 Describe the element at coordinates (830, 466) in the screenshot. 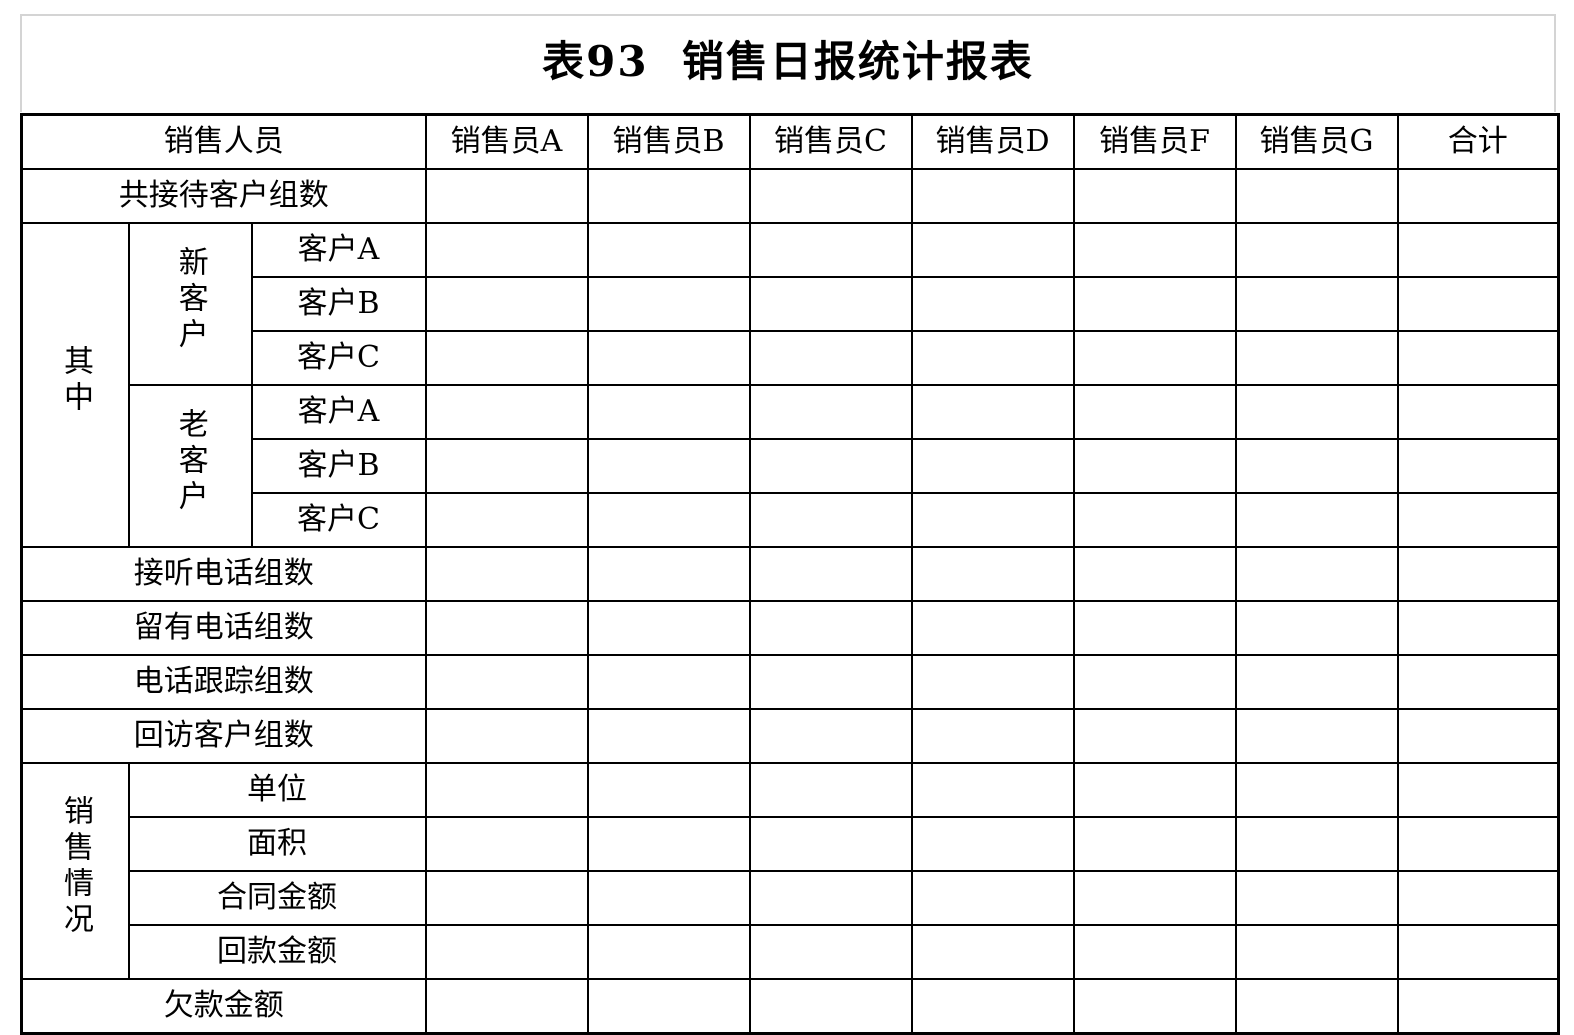

I see `cell-old-customer-b-salesperson-c` at that location.